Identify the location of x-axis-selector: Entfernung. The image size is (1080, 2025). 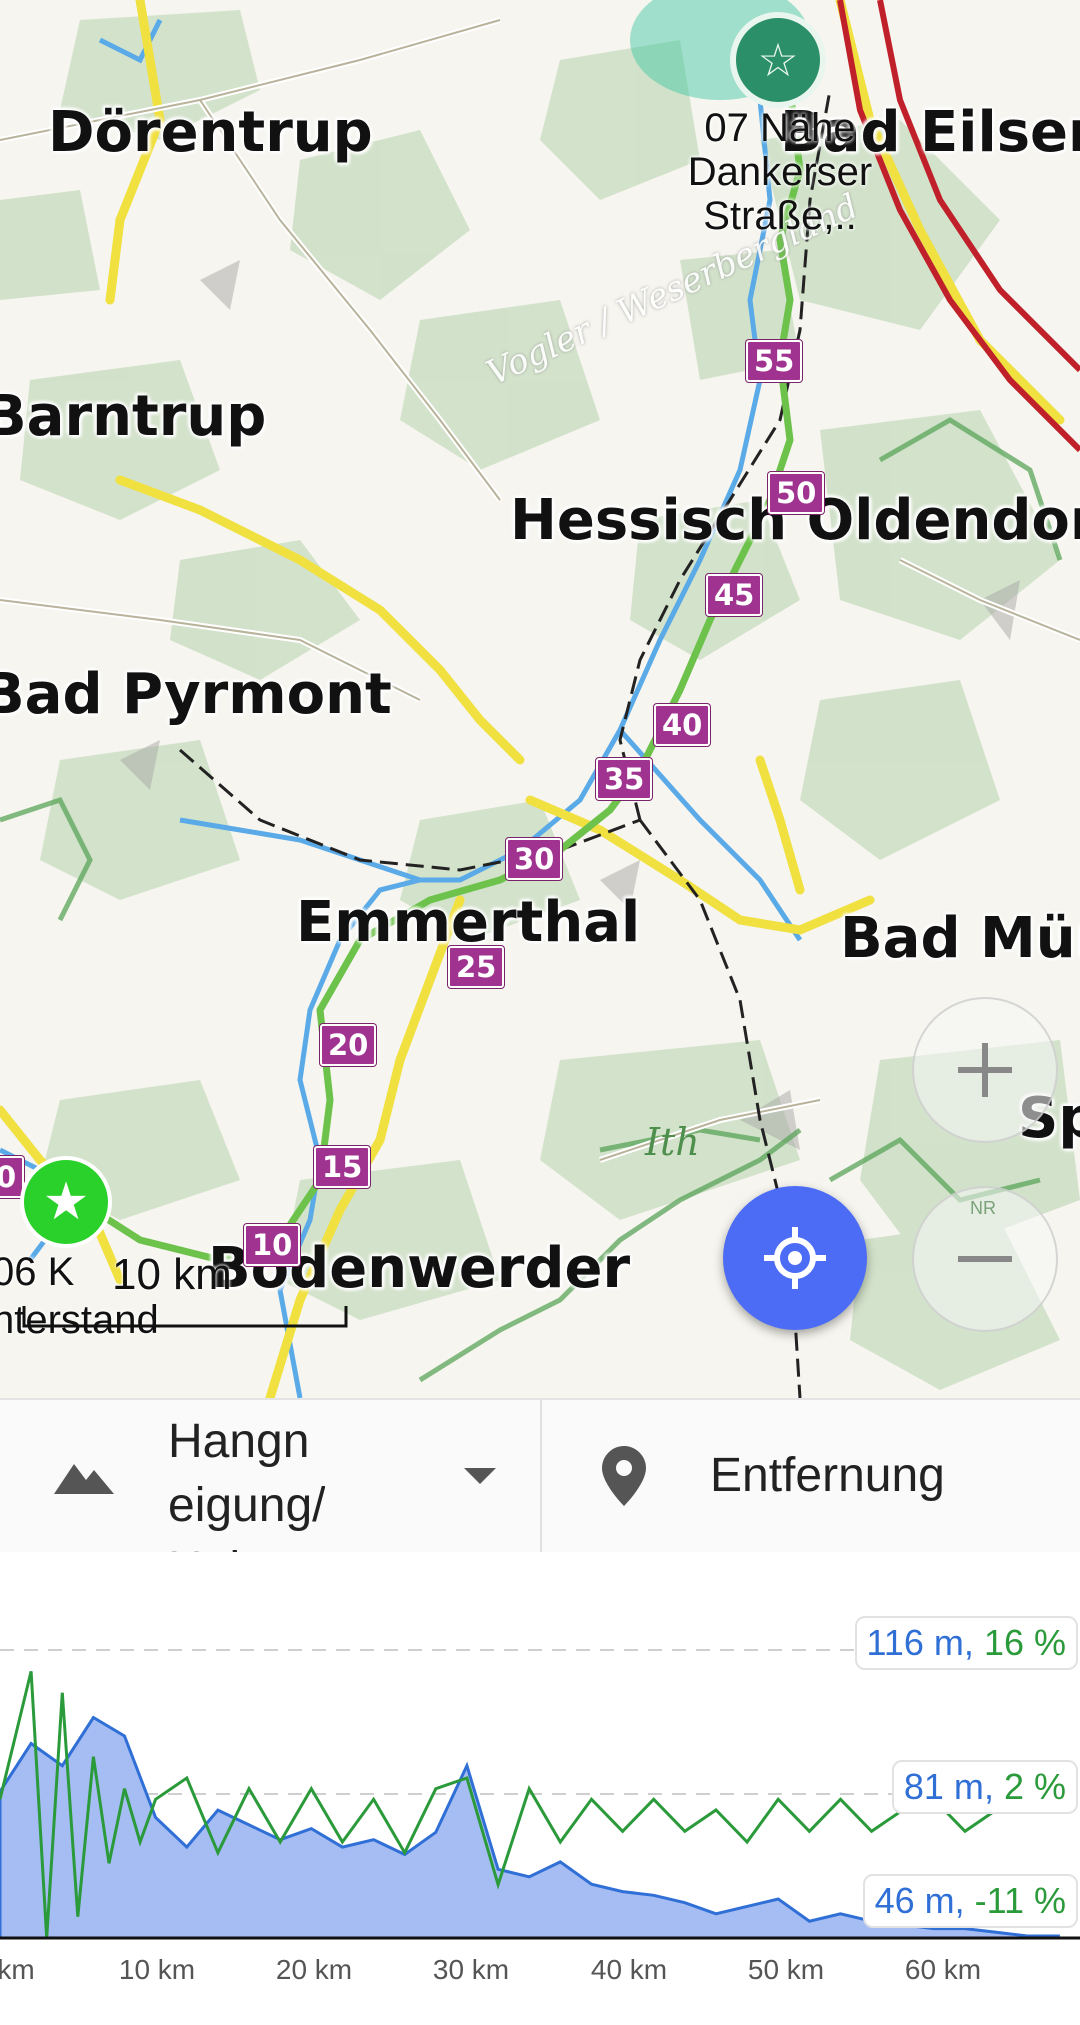
(811, 1476).